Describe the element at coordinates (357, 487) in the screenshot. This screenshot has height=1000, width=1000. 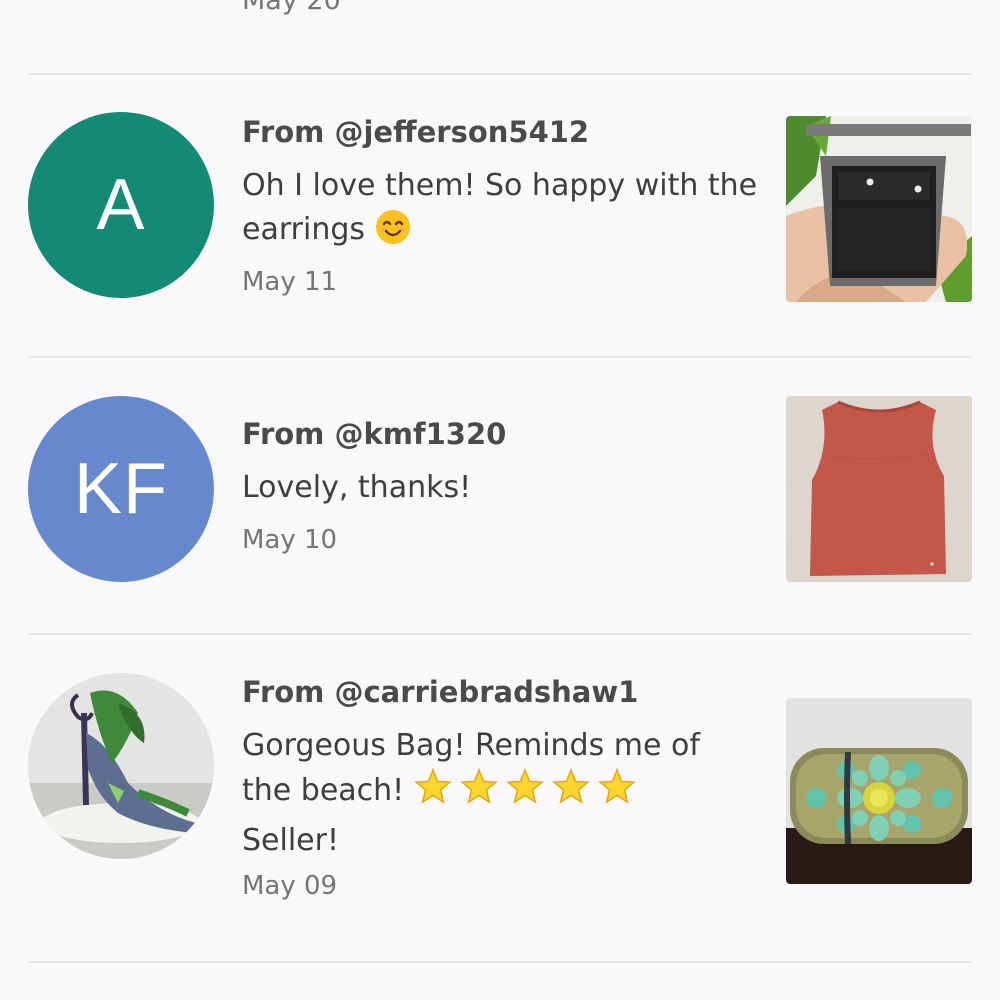
I see `review-message: Lovely, thanks!` at that location.